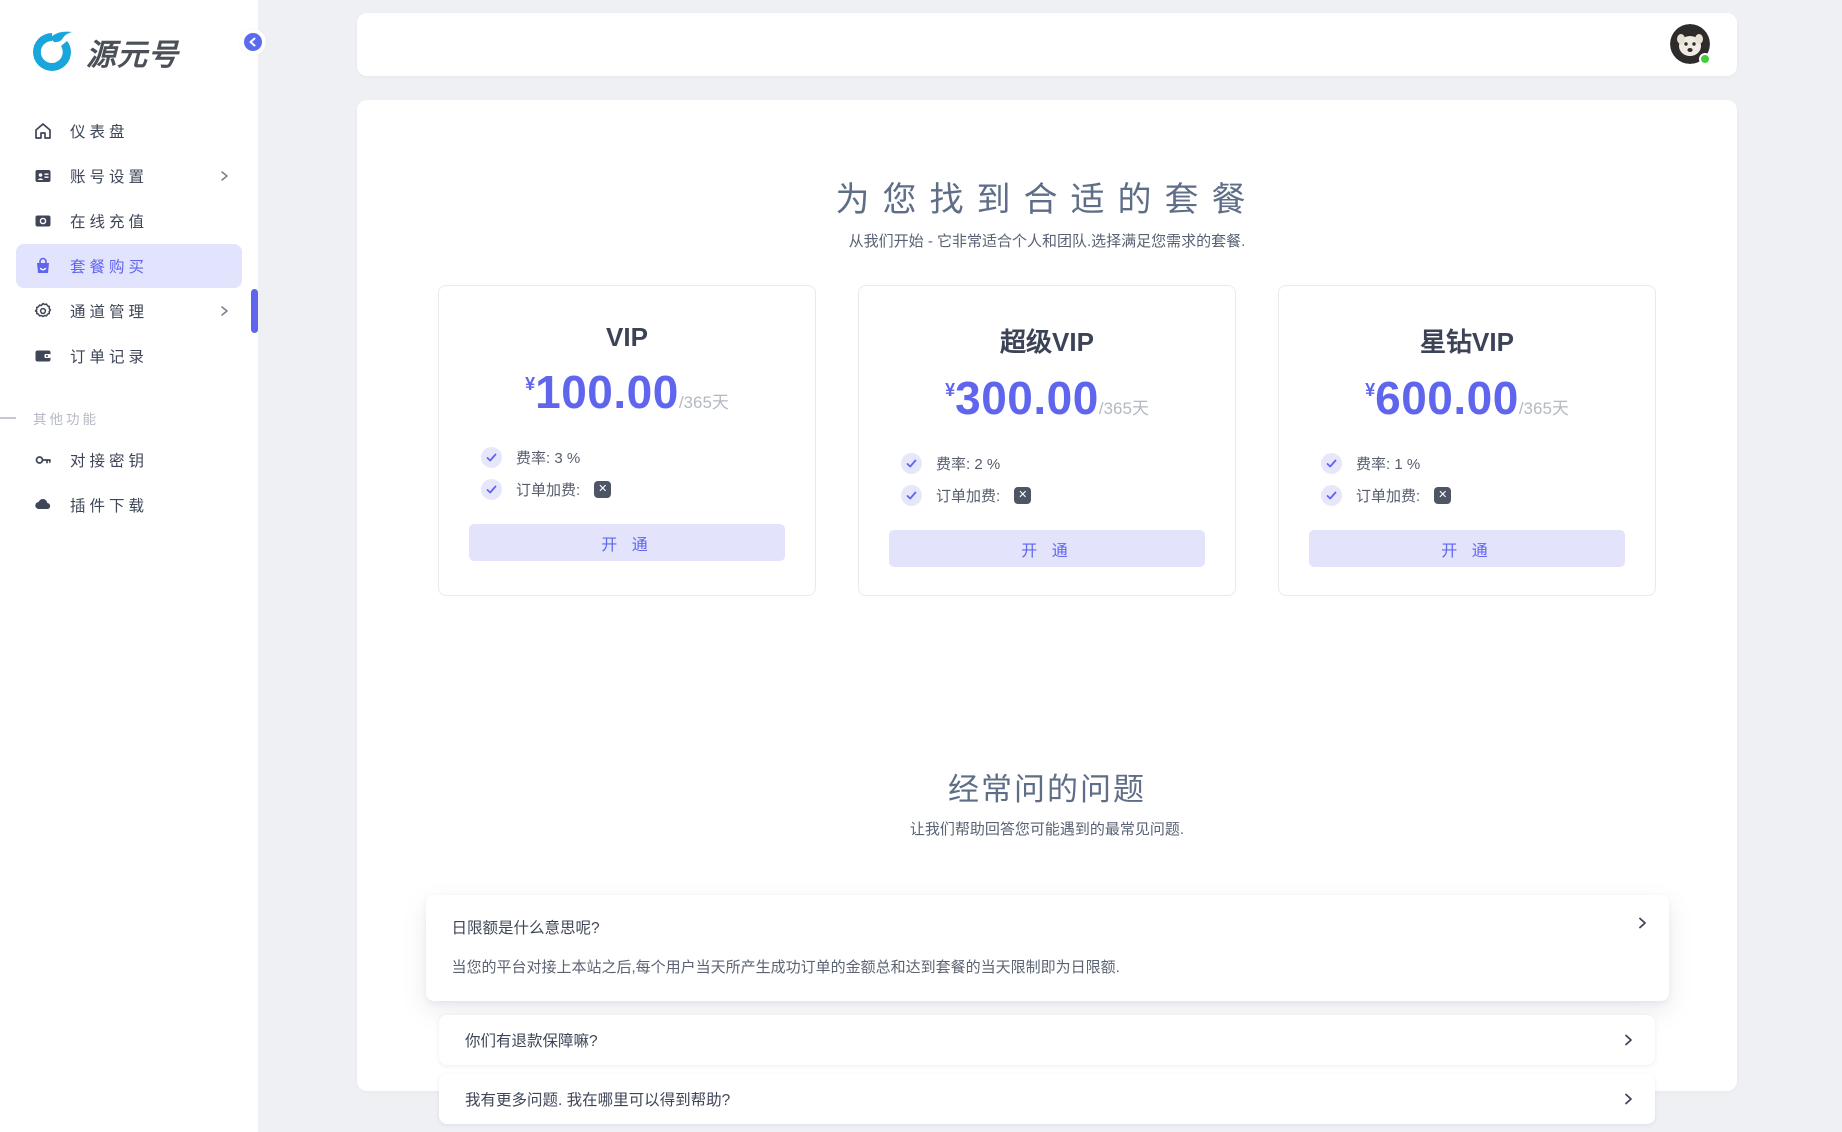 Image resolution: width=1842 pixels, height=1132 pixels. Describe the element at coordinates (1047, 44) in the screenshot. I see `topbar` at that location.